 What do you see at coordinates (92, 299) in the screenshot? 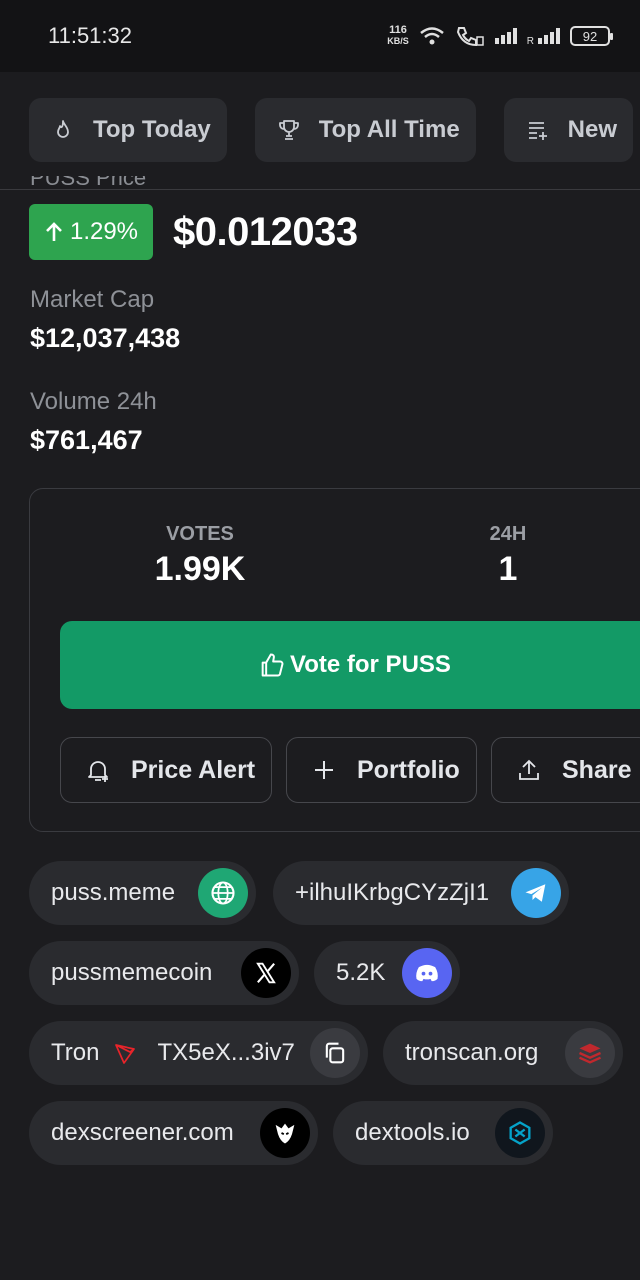
I see `market-cap-label: Market Cap` at bounding box center [92, 299].